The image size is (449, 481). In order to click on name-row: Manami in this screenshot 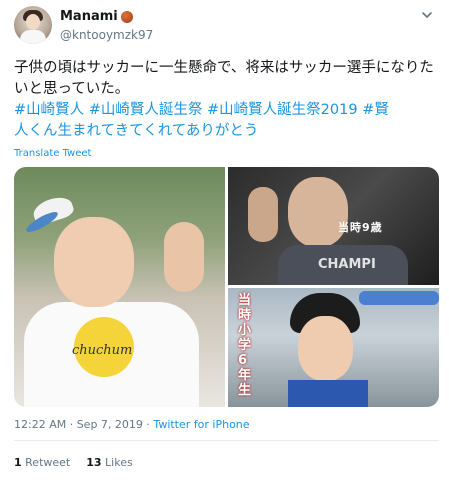, I will do `click(96, 16)`.